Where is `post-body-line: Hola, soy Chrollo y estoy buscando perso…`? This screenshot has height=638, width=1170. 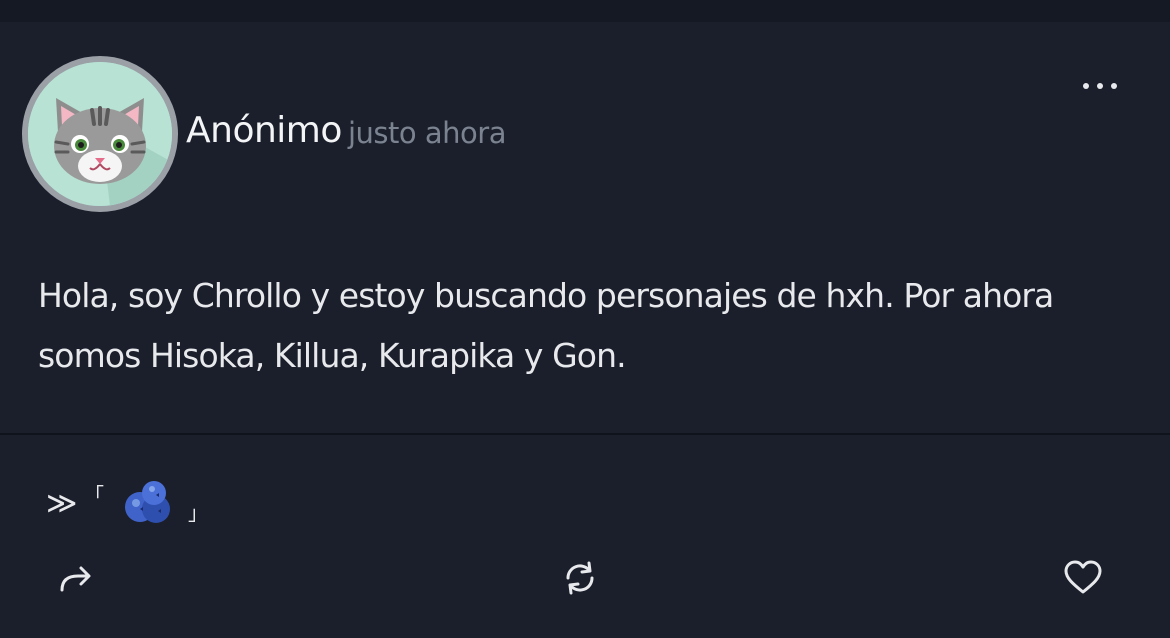
post-body-line: Hola, soy Chrollo y estoy buscando perso… is located at coordinates (546, 295).